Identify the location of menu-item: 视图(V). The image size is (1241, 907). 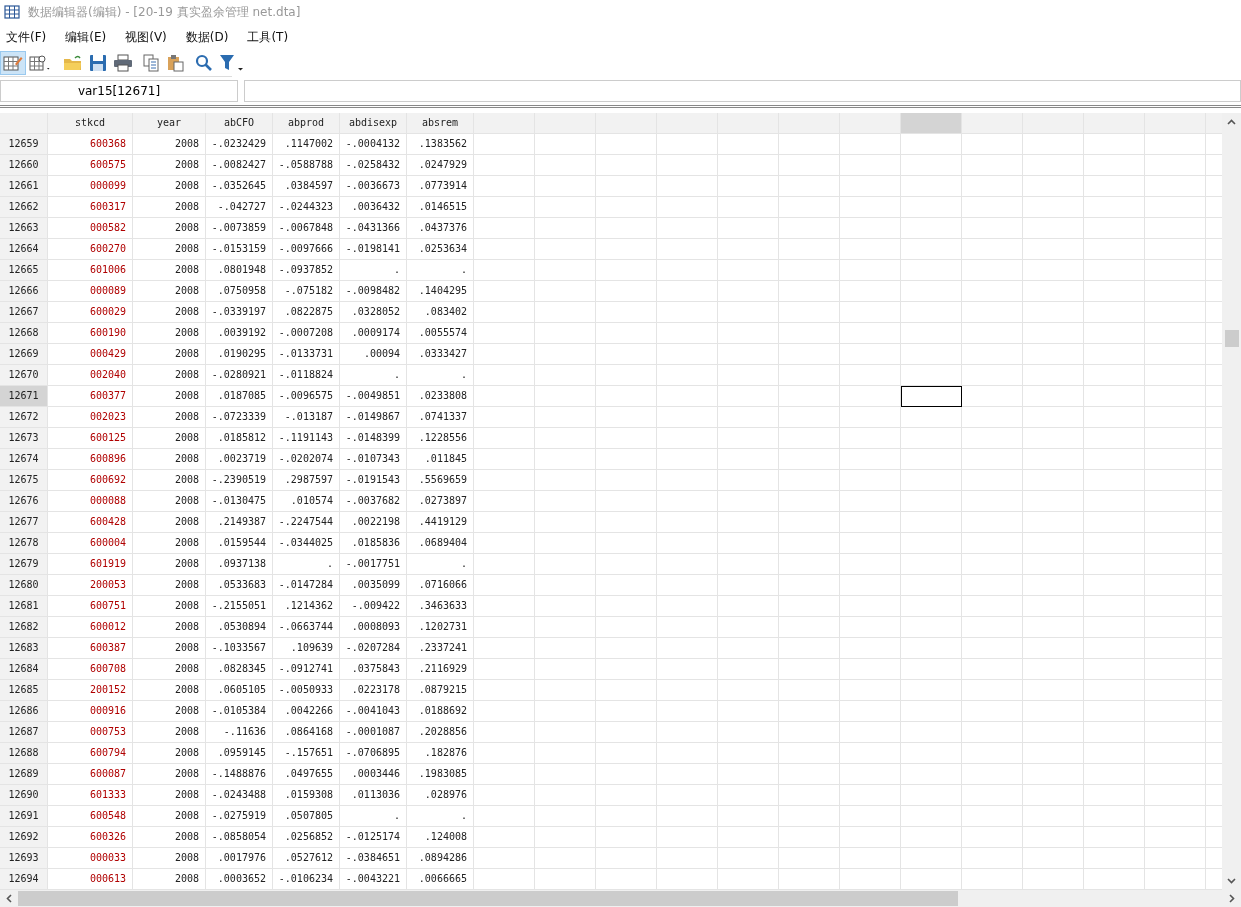
(148, 37).